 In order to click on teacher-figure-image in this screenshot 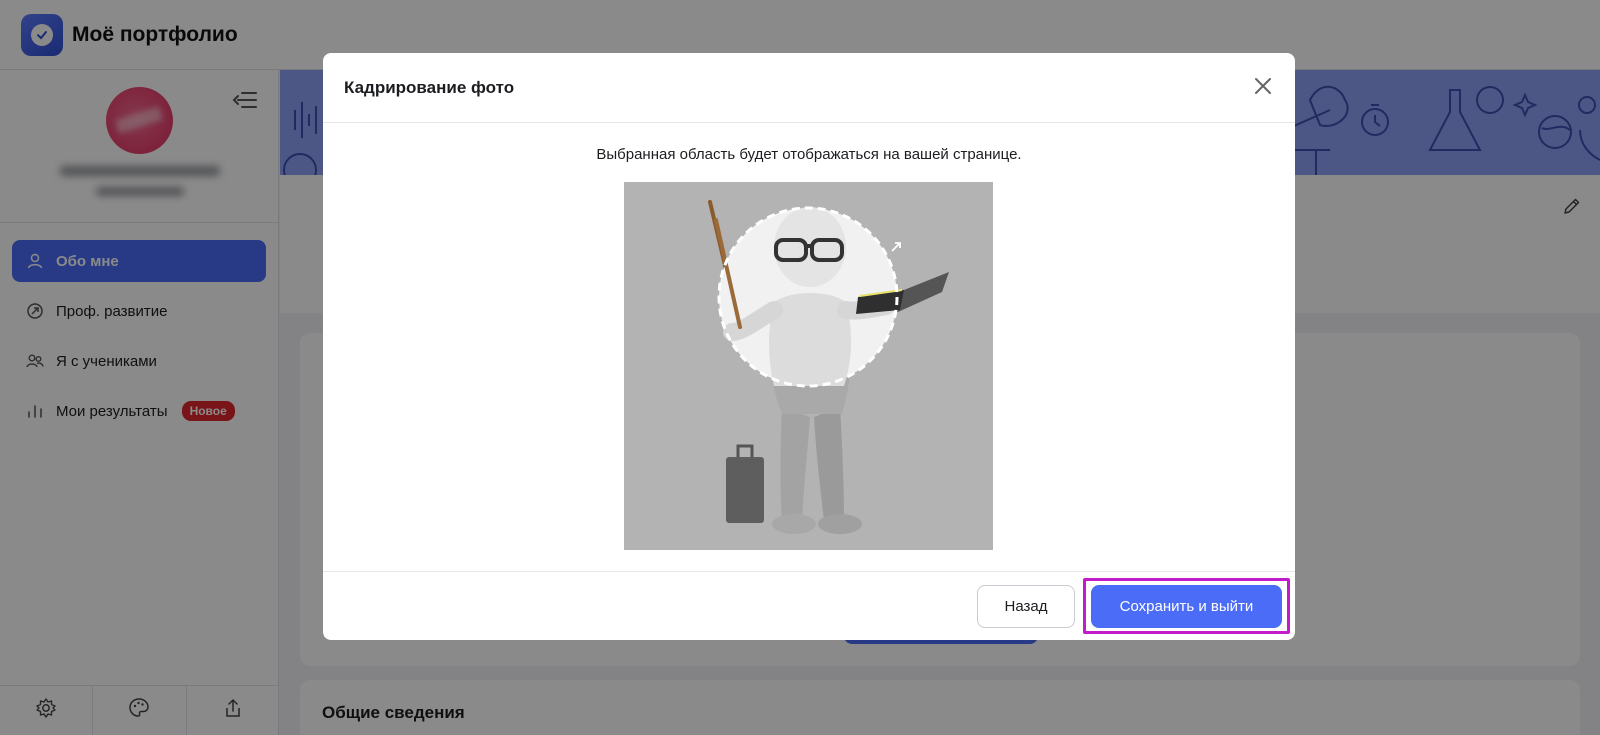, I will do `click(828, 367)`.